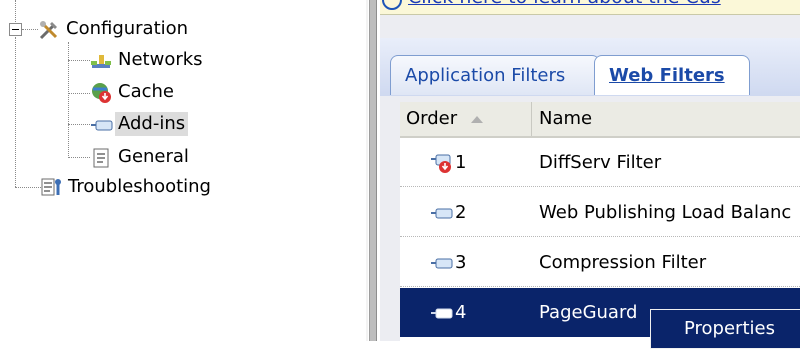 This screenshot has height=349, width=800. What do you see at coordinates (461, 162) in the screenshot?
I see `row-order: 1` at bounding box center [461, 162].